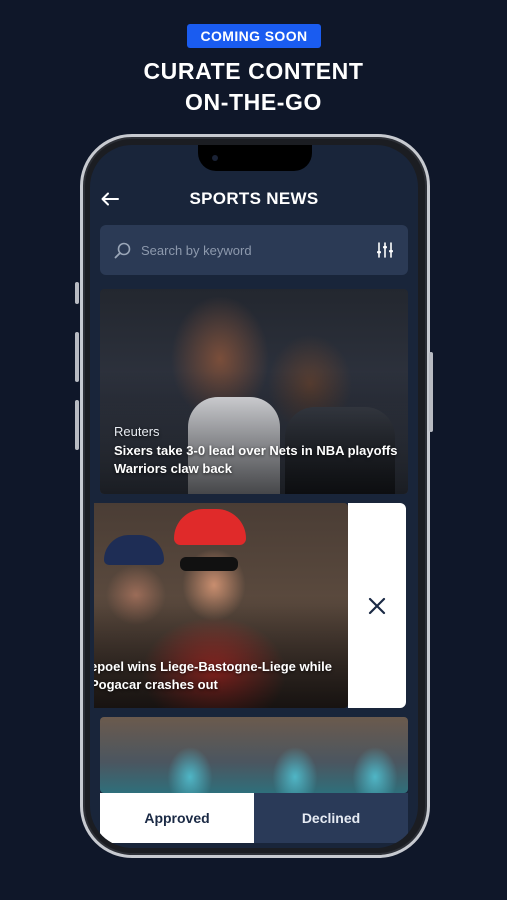  I want to click on phone-volume-up, so click(77, 357).